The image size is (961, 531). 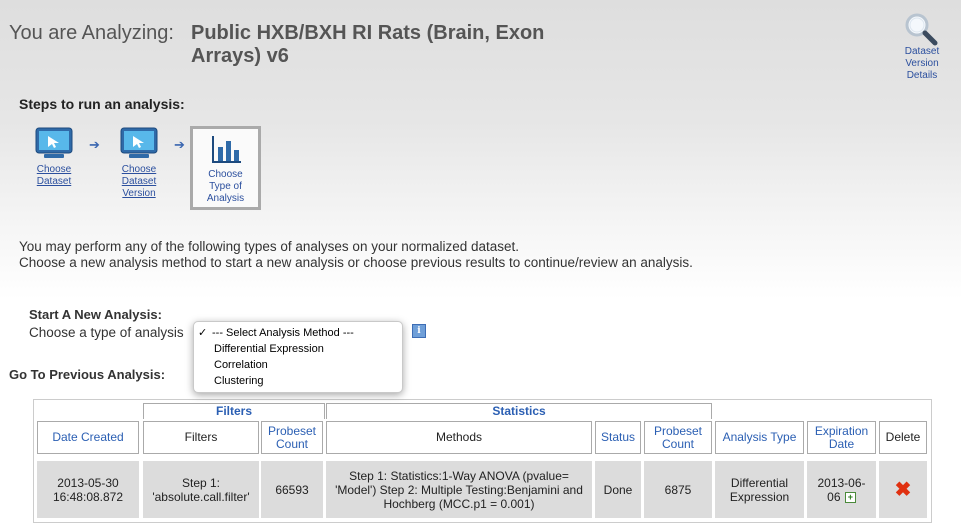 I want to click on magnifier-icon, so click(x=921, y=29).